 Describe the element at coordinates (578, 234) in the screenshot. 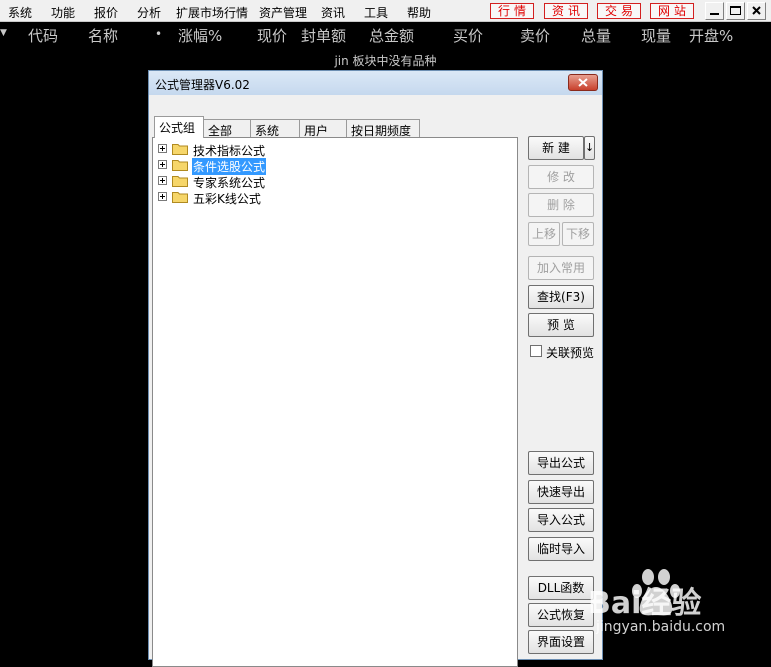

I see `move-down-button: 下移` at that location.